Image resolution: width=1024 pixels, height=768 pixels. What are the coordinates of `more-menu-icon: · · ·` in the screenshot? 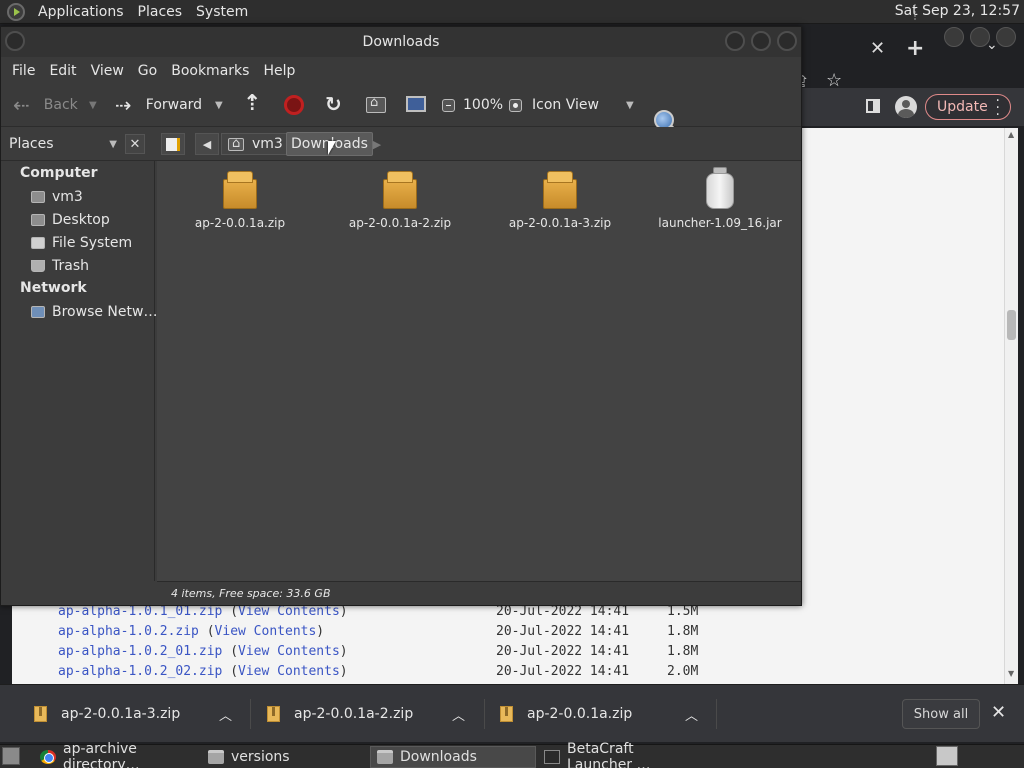 It's located at (998, 108).